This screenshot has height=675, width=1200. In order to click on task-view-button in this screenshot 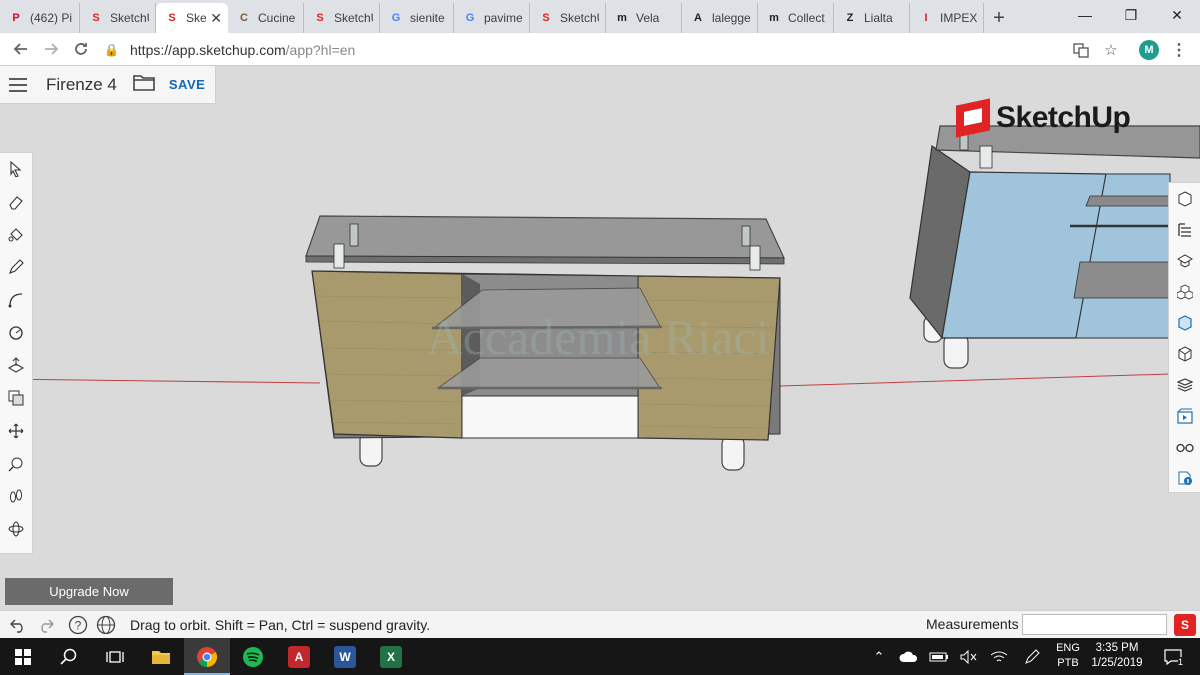, I will do `click(115, 656)`.